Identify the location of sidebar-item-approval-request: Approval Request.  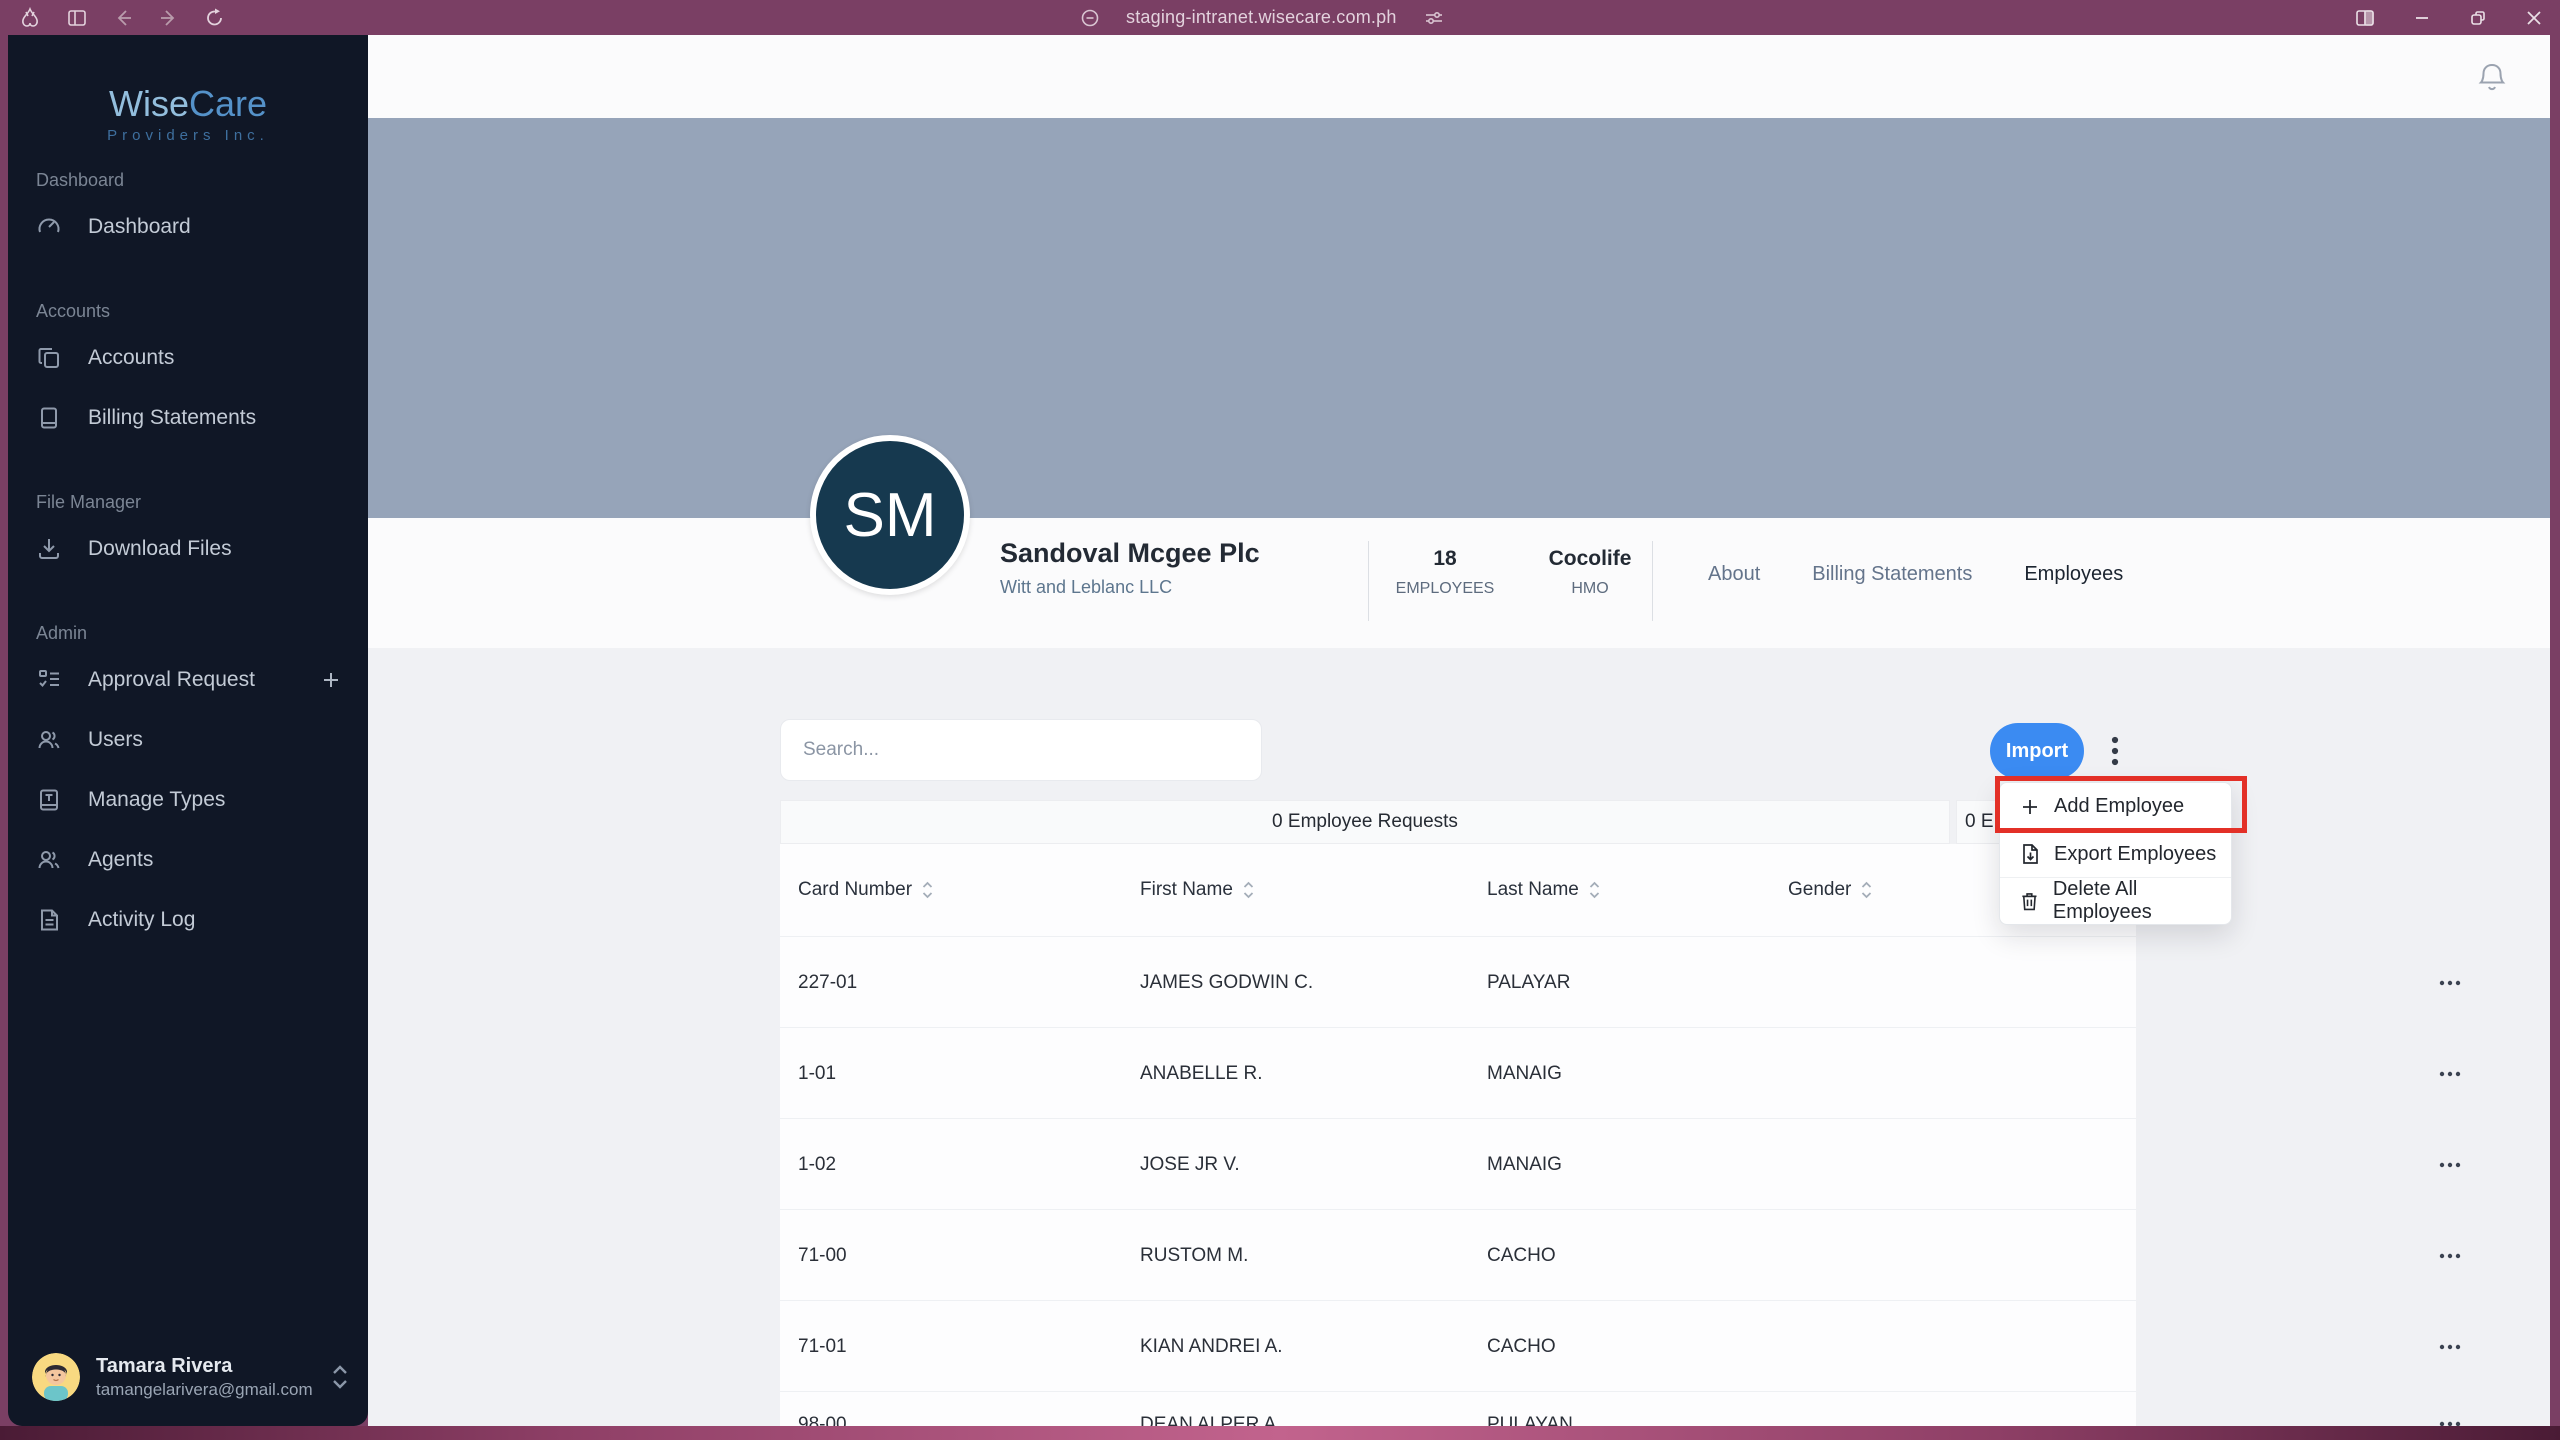
(188, 680).